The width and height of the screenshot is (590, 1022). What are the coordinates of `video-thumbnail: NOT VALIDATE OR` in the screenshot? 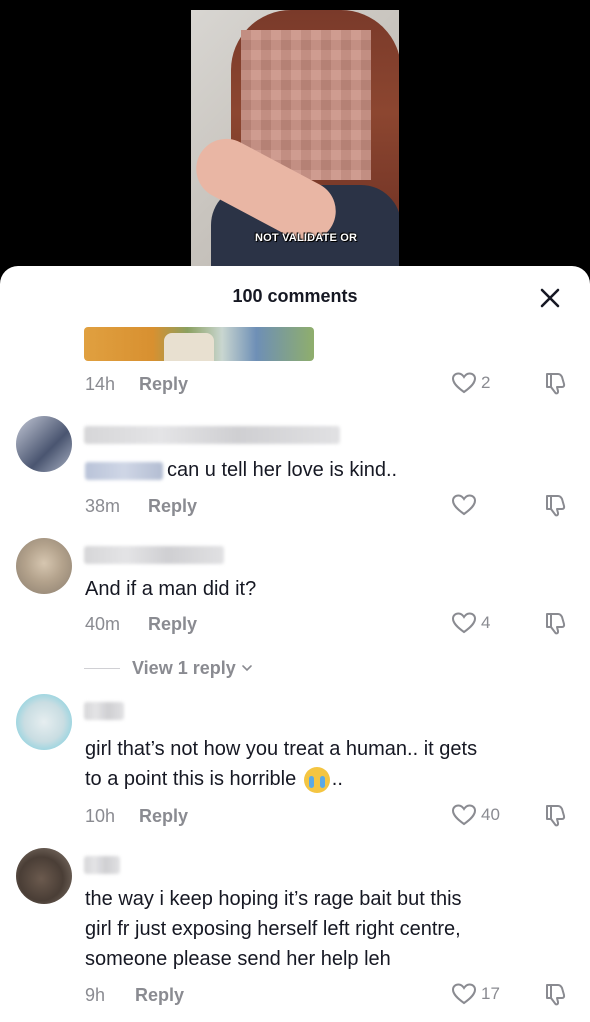 It's located at (295, 138).